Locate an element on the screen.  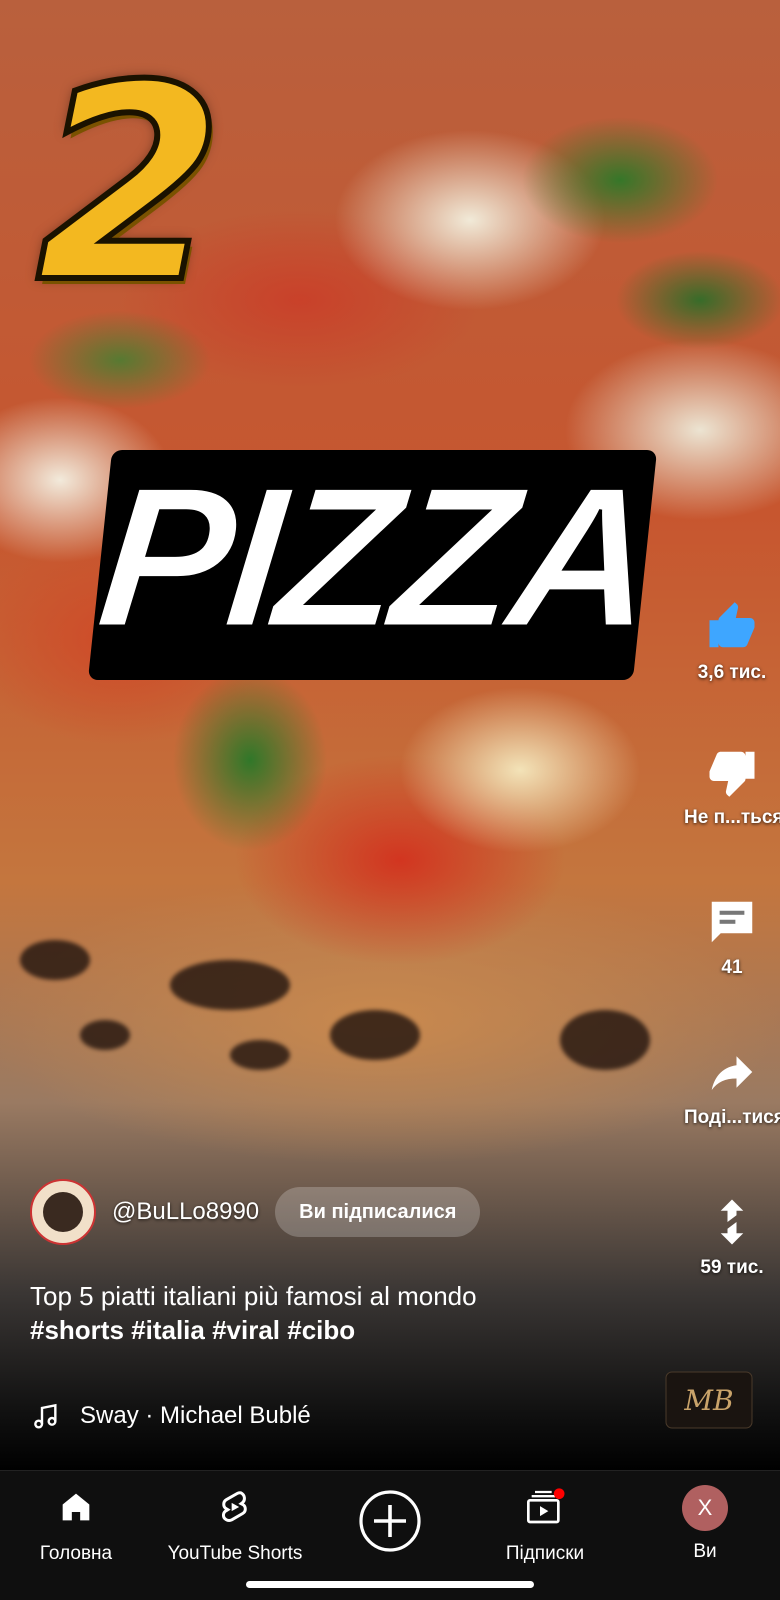
create-plus-icon is located at coordinates (390, 1521).